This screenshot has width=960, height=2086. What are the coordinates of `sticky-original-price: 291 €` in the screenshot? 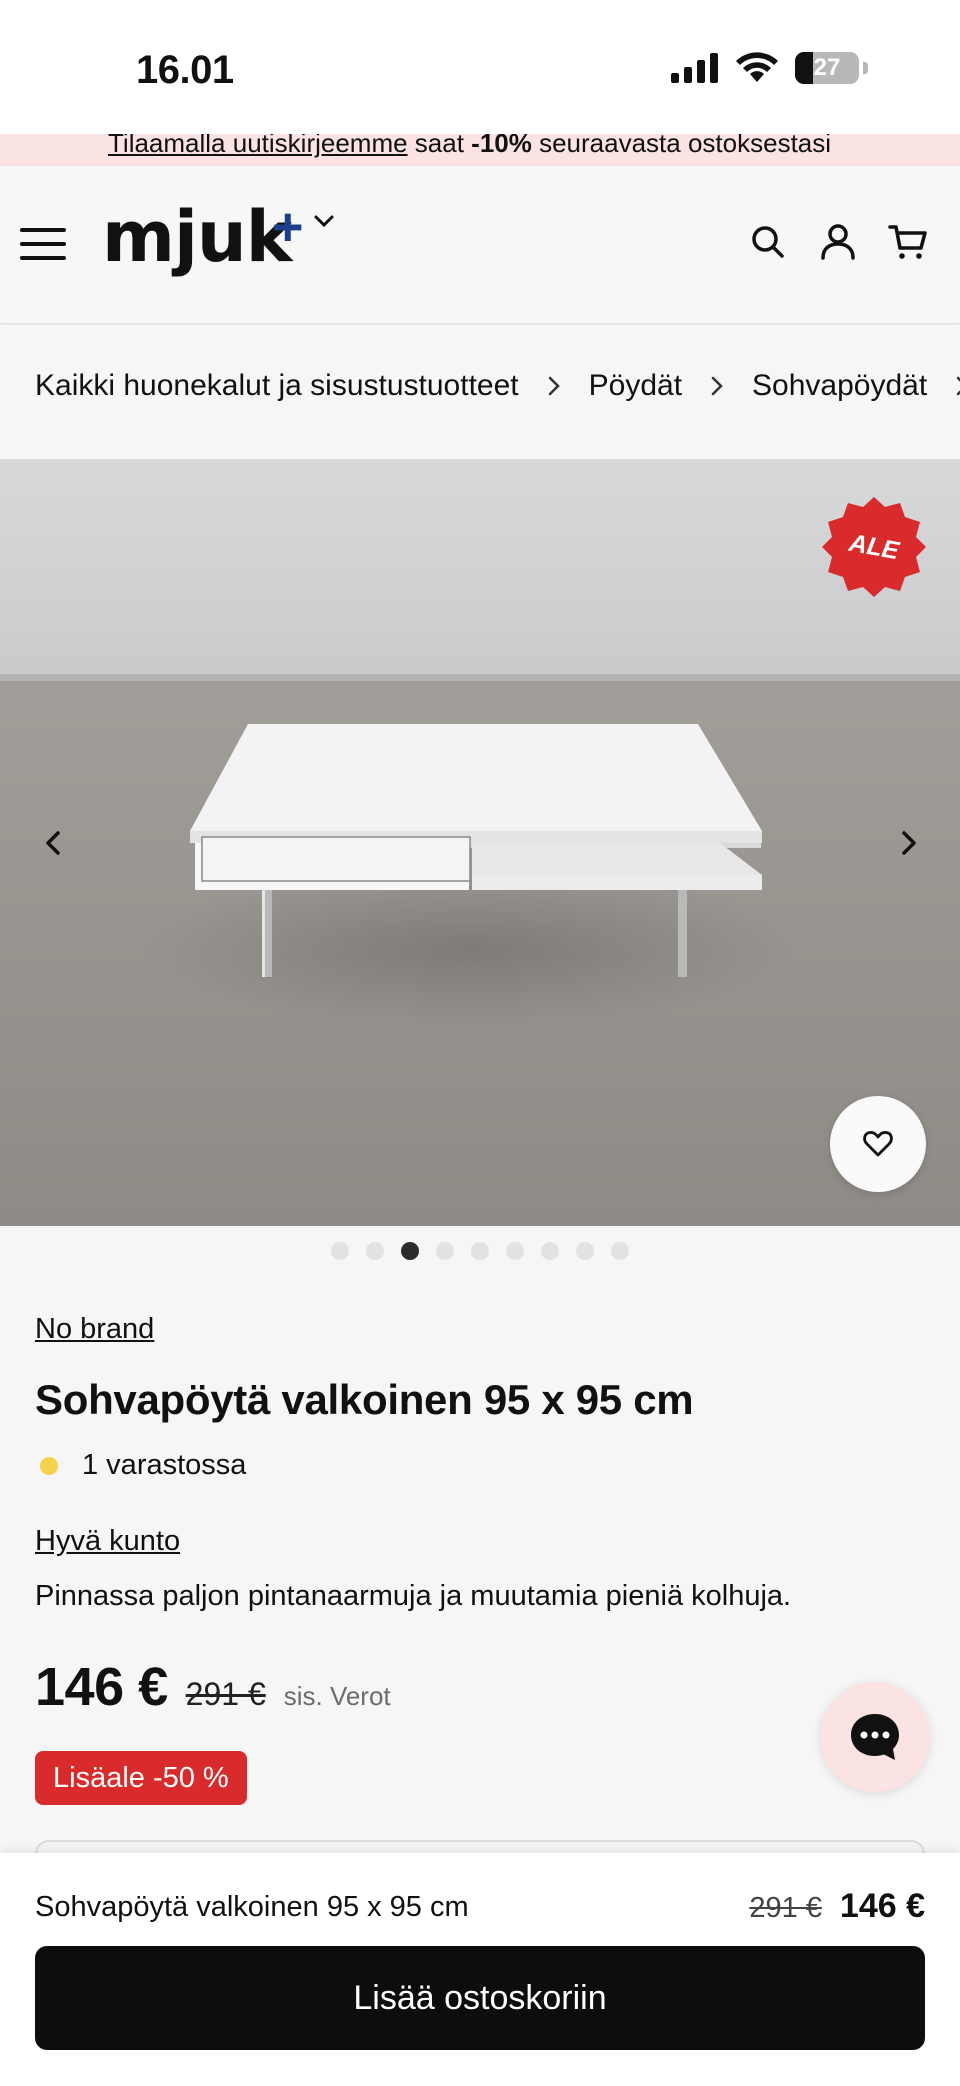 It's located at (785, 1908).